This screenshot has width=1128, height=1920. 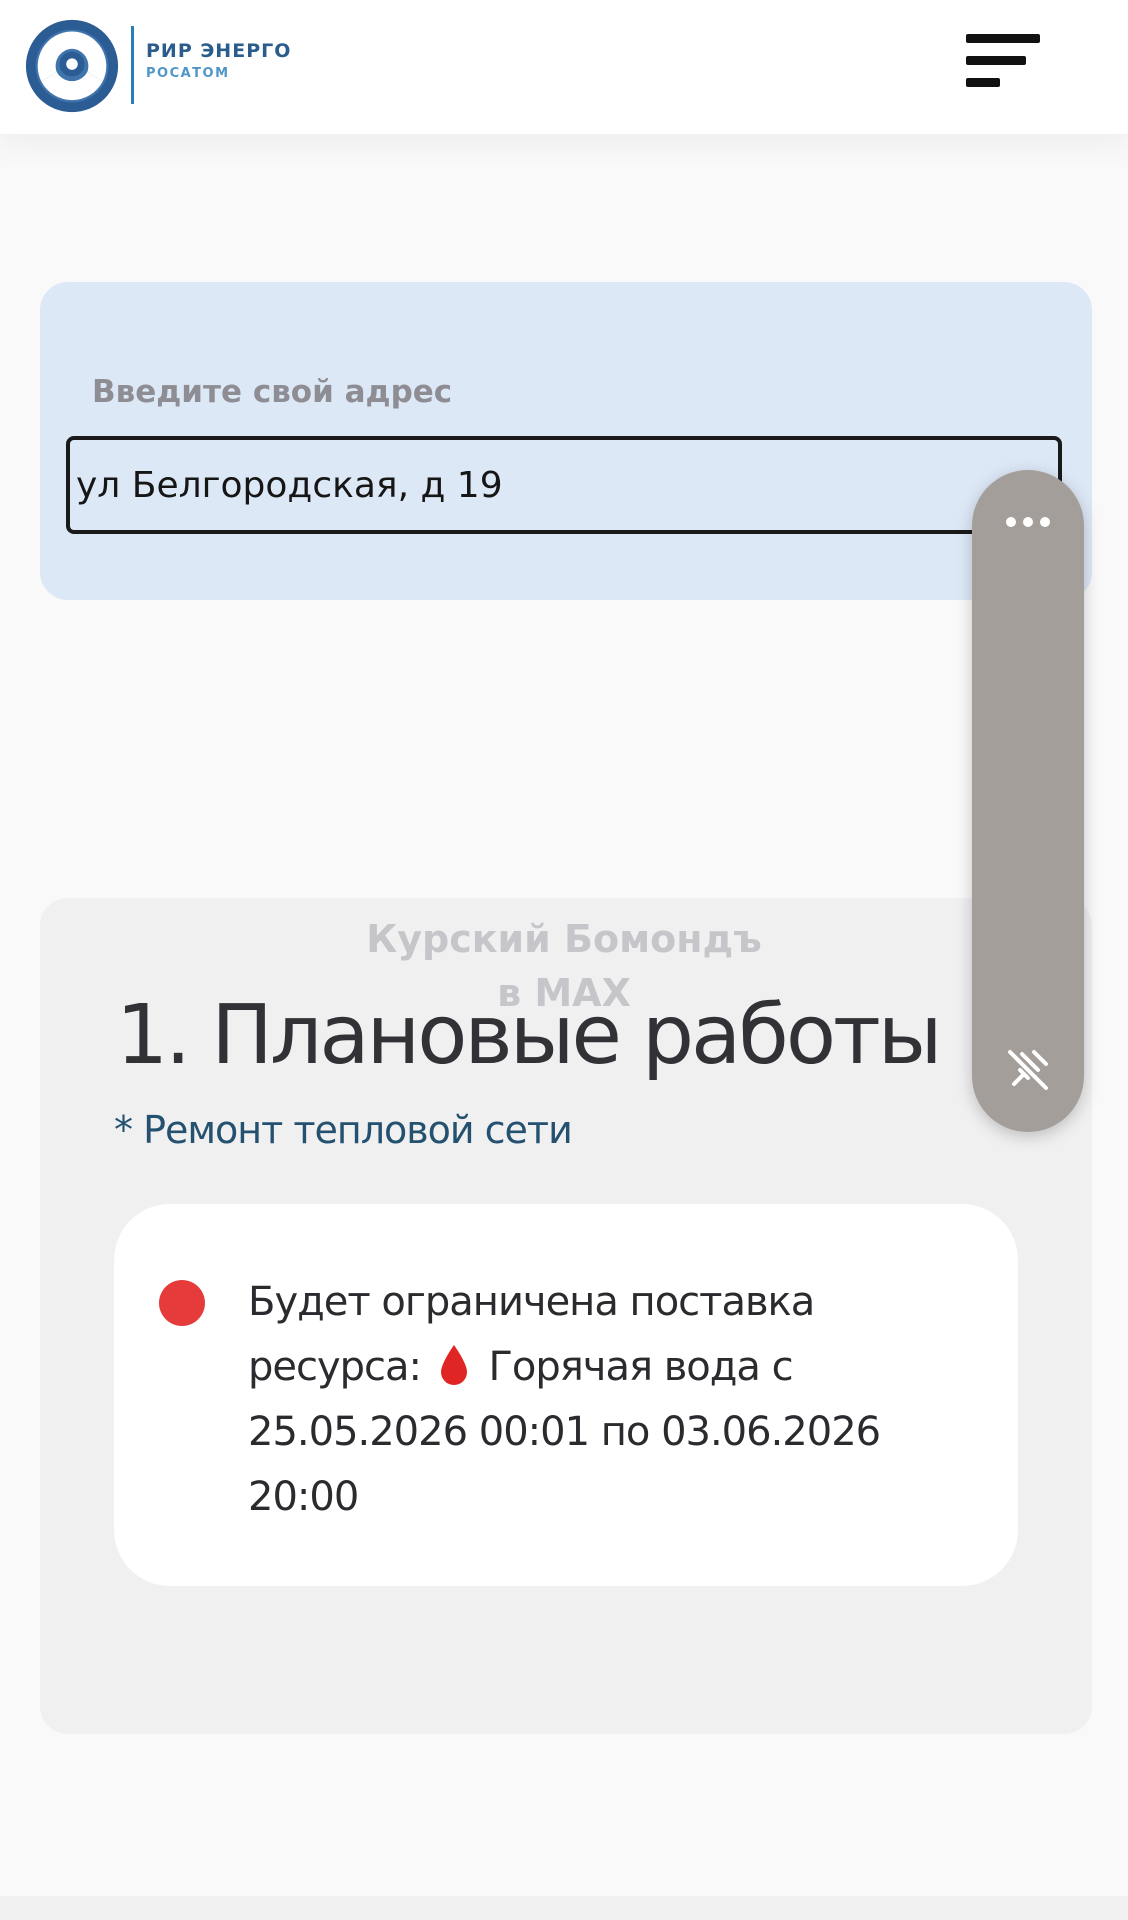 What do you see at coordinates (1028, 801) in the screenshot?
I see `floating-side-panel` at bounding box center [1028, 801].